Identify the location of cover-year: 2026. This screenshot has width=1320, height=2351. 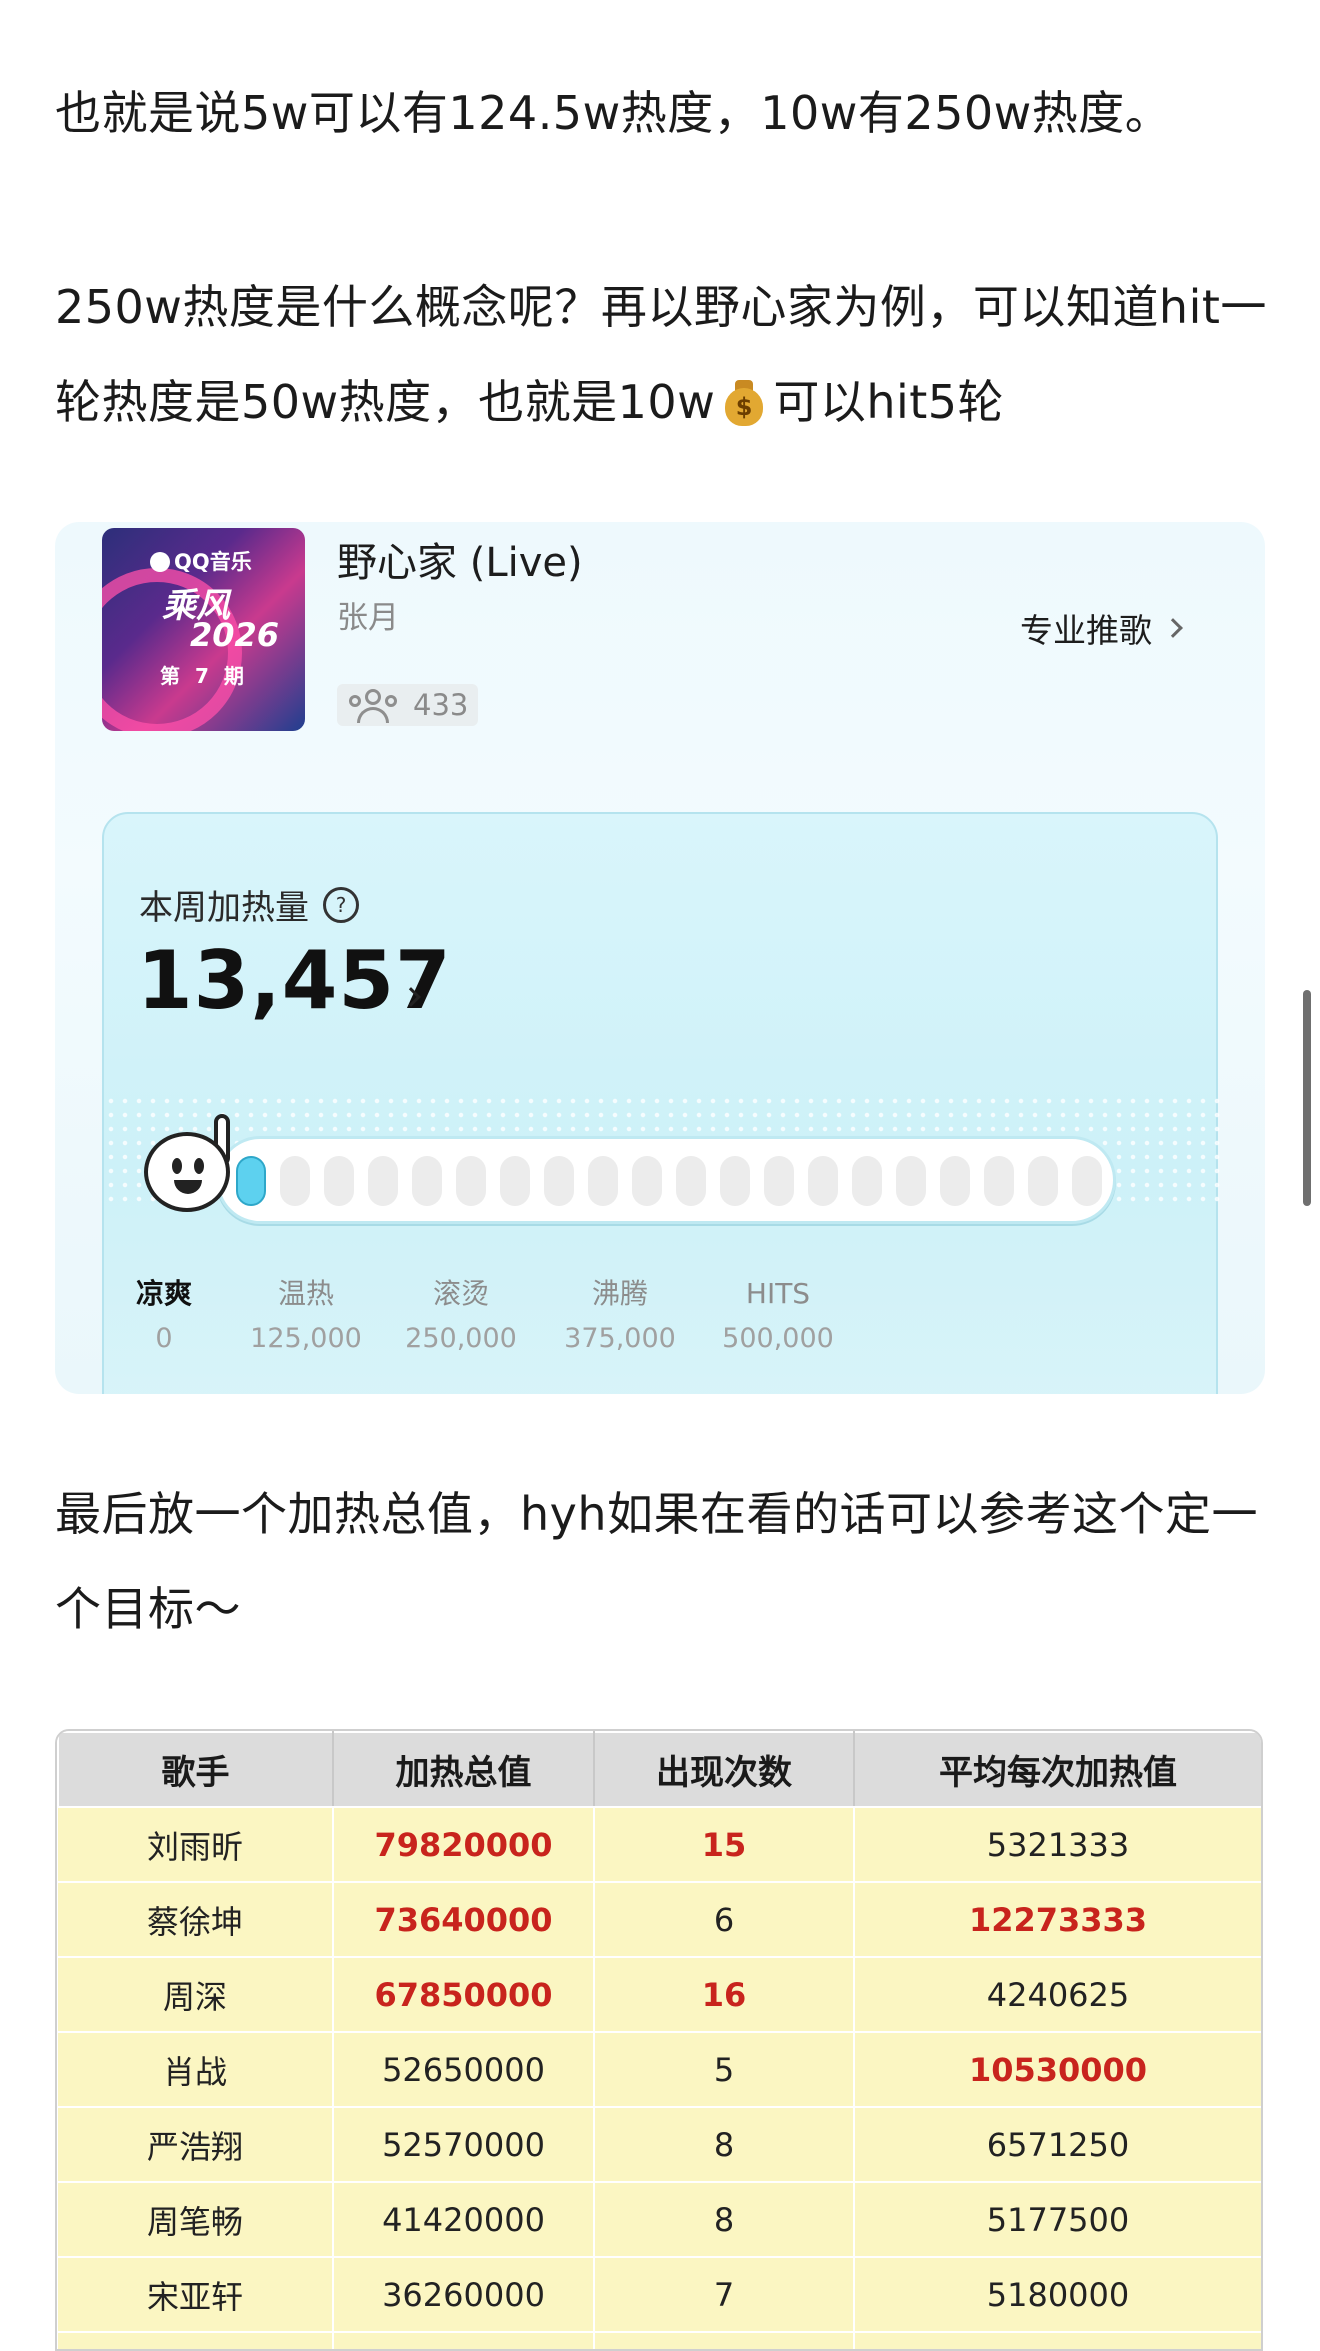
(235, 635).